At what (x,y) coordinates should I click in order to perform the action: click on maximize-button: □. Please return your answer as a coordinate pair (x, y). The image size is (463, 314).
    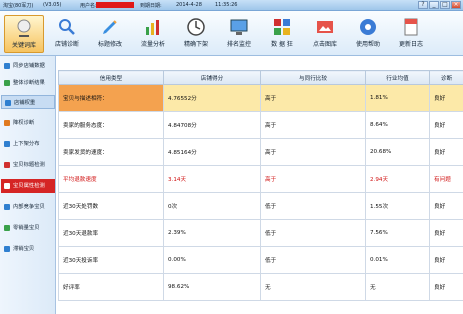
    Looking at the image, I should click on (445, 5).